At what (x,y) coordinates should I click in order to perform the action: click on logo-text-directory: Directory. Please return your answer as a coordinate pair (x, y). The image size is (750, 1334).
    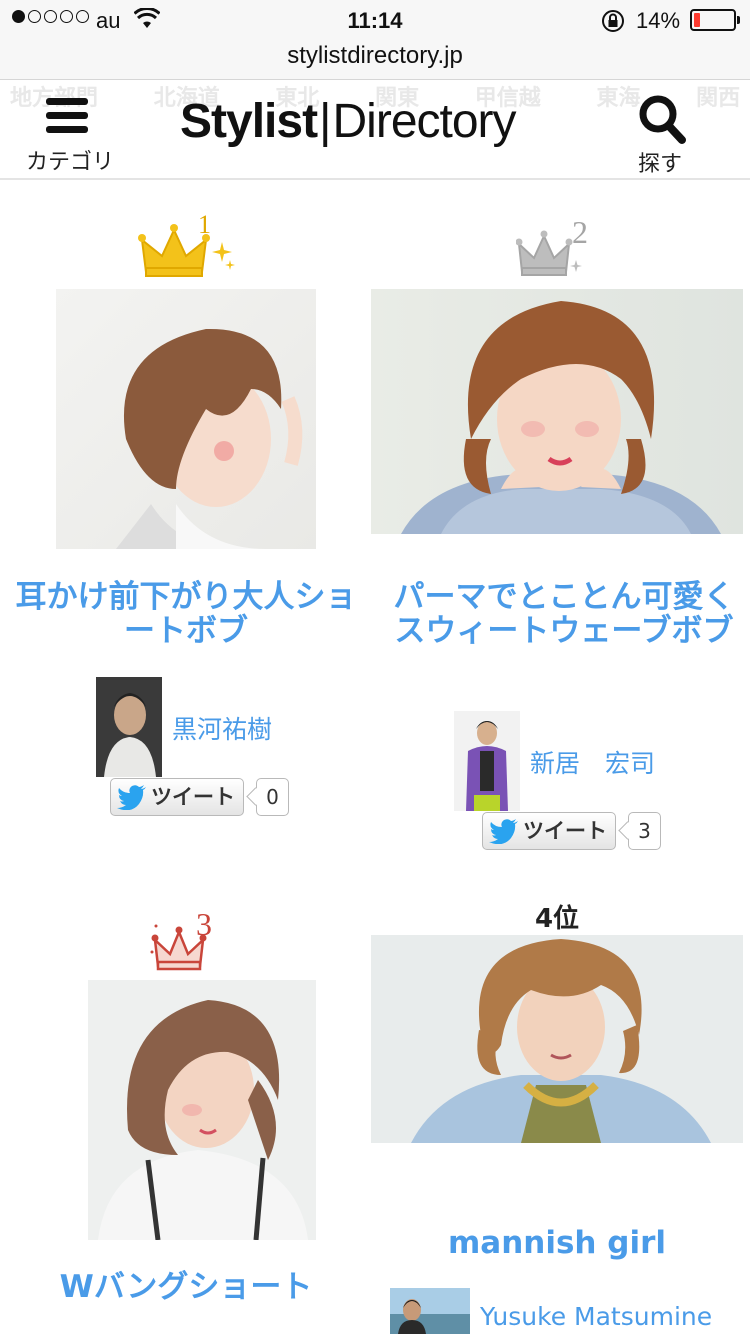
    Looking at the image, I should click on (424, 121).